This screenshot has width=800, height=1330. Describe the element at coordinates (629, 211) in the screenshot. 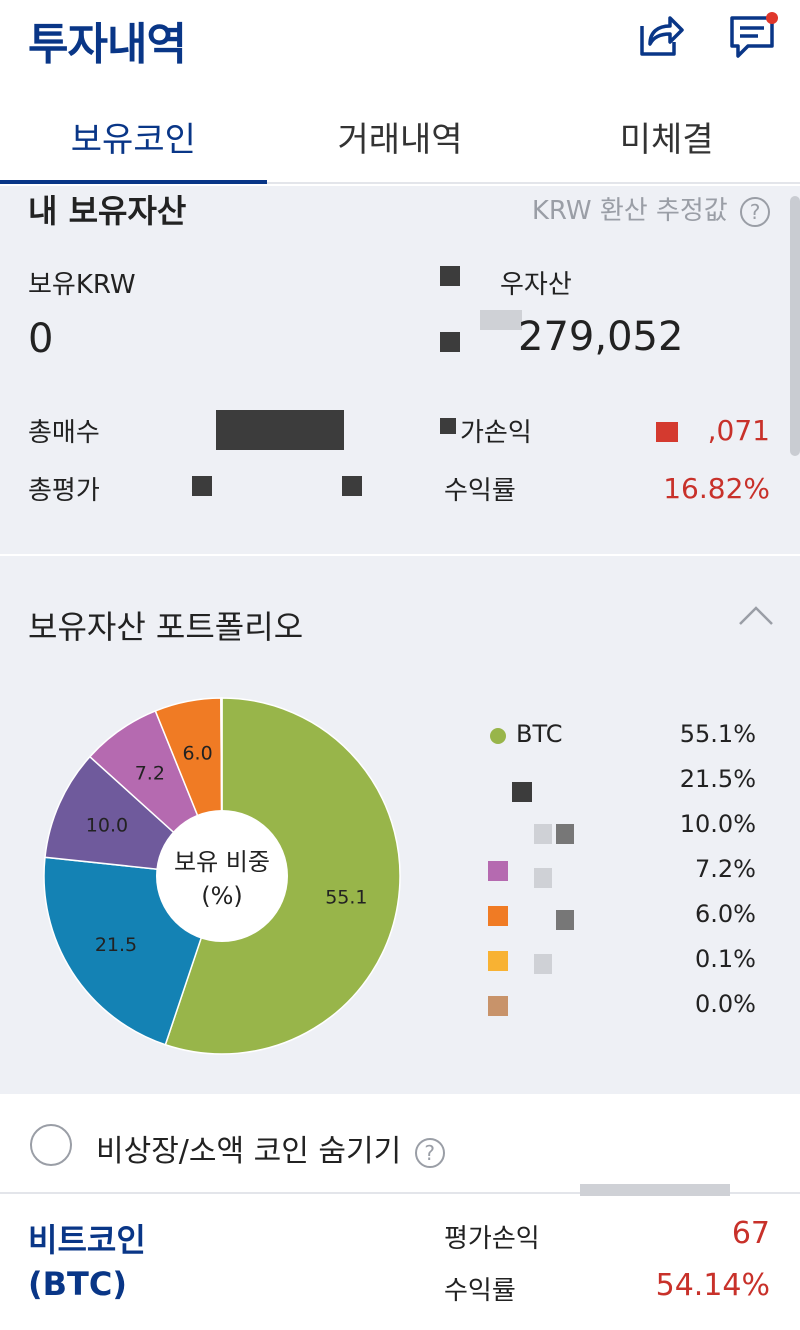

I see `krw-note-text: KRW 환산 추정값` at that location.